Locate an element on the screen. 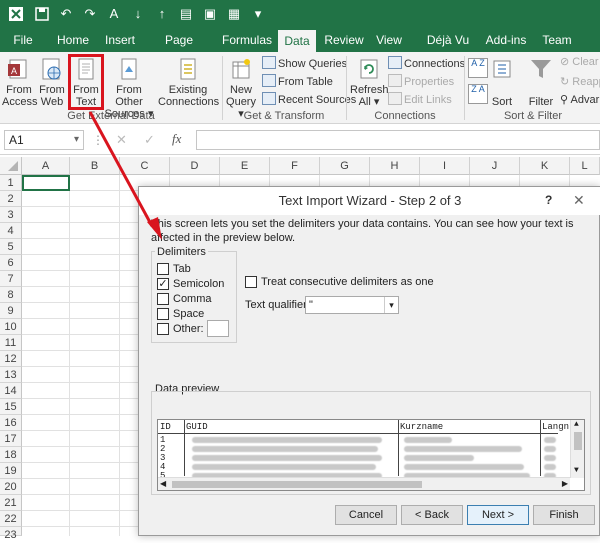  filter-button: Filter is located at coordinates (541, 82).